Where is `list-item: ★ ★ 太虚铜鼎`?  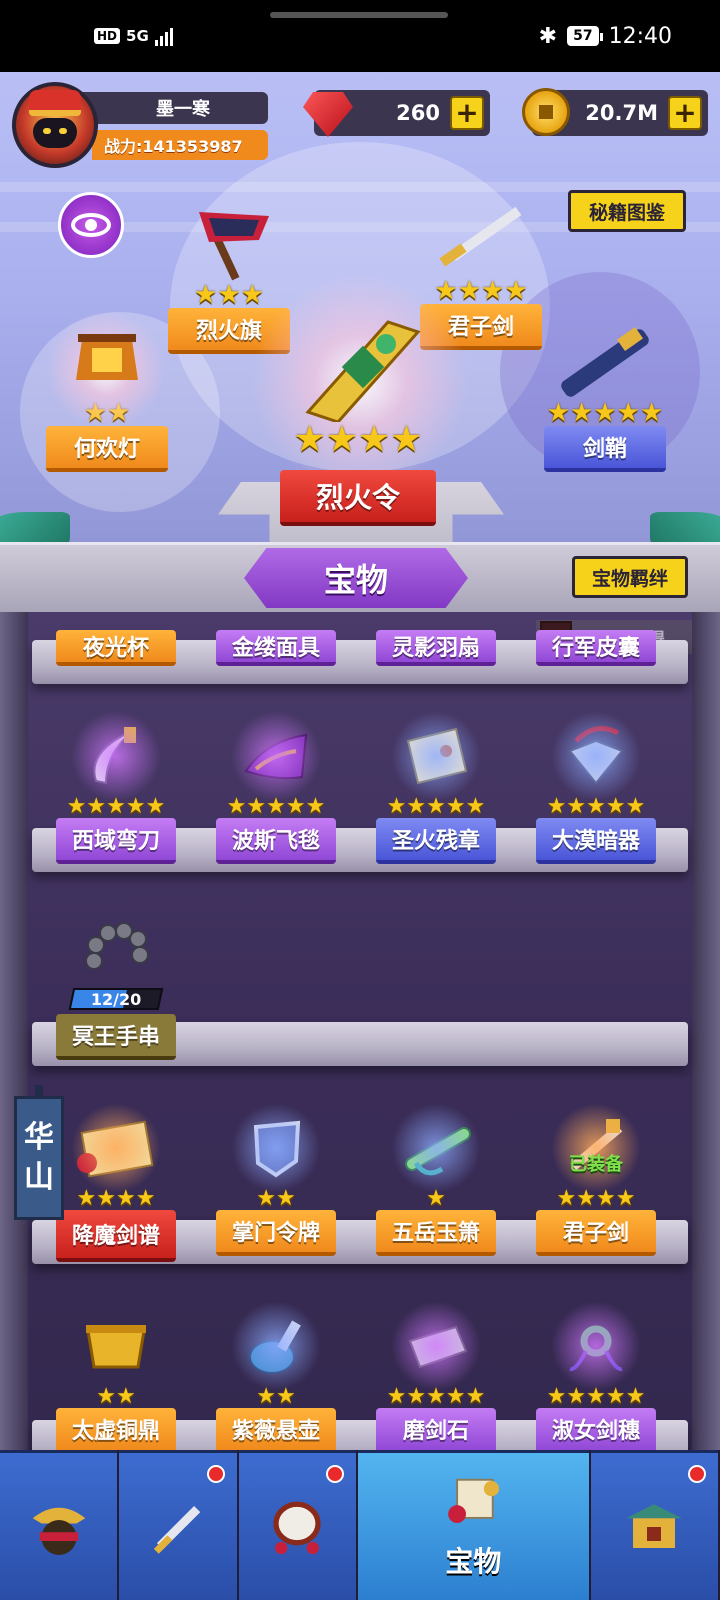
list-item: ★ ★ 太虚铜鼎 is located at coordinates (116, 1378).